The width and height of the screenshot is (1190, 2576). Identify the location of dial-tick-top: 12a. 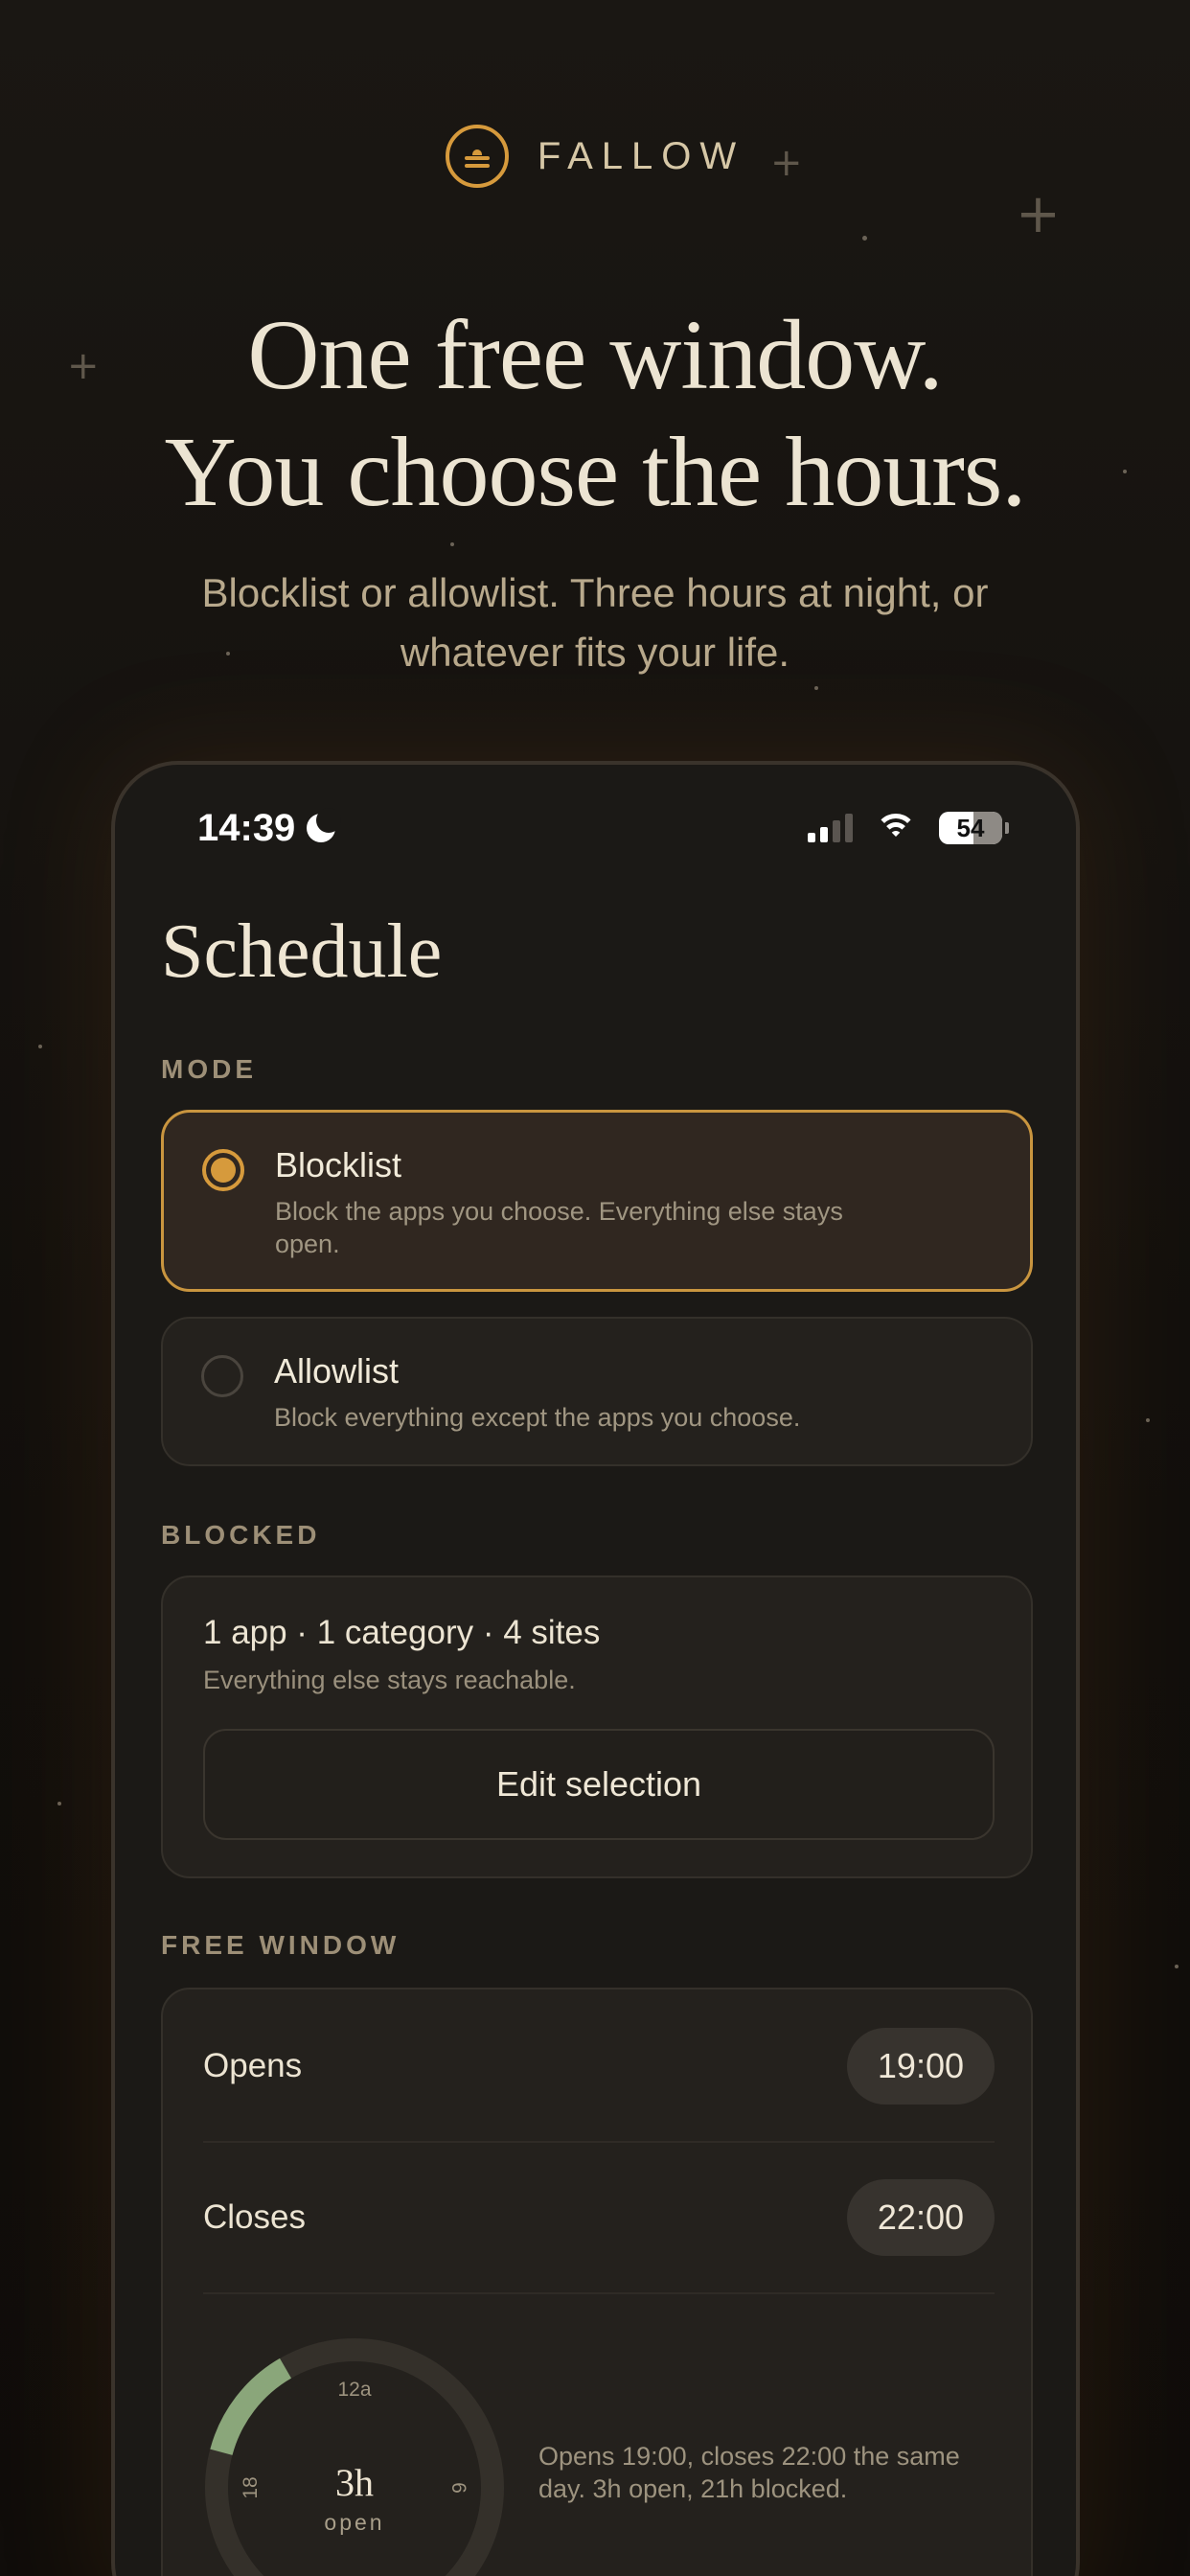
(354, 2390).